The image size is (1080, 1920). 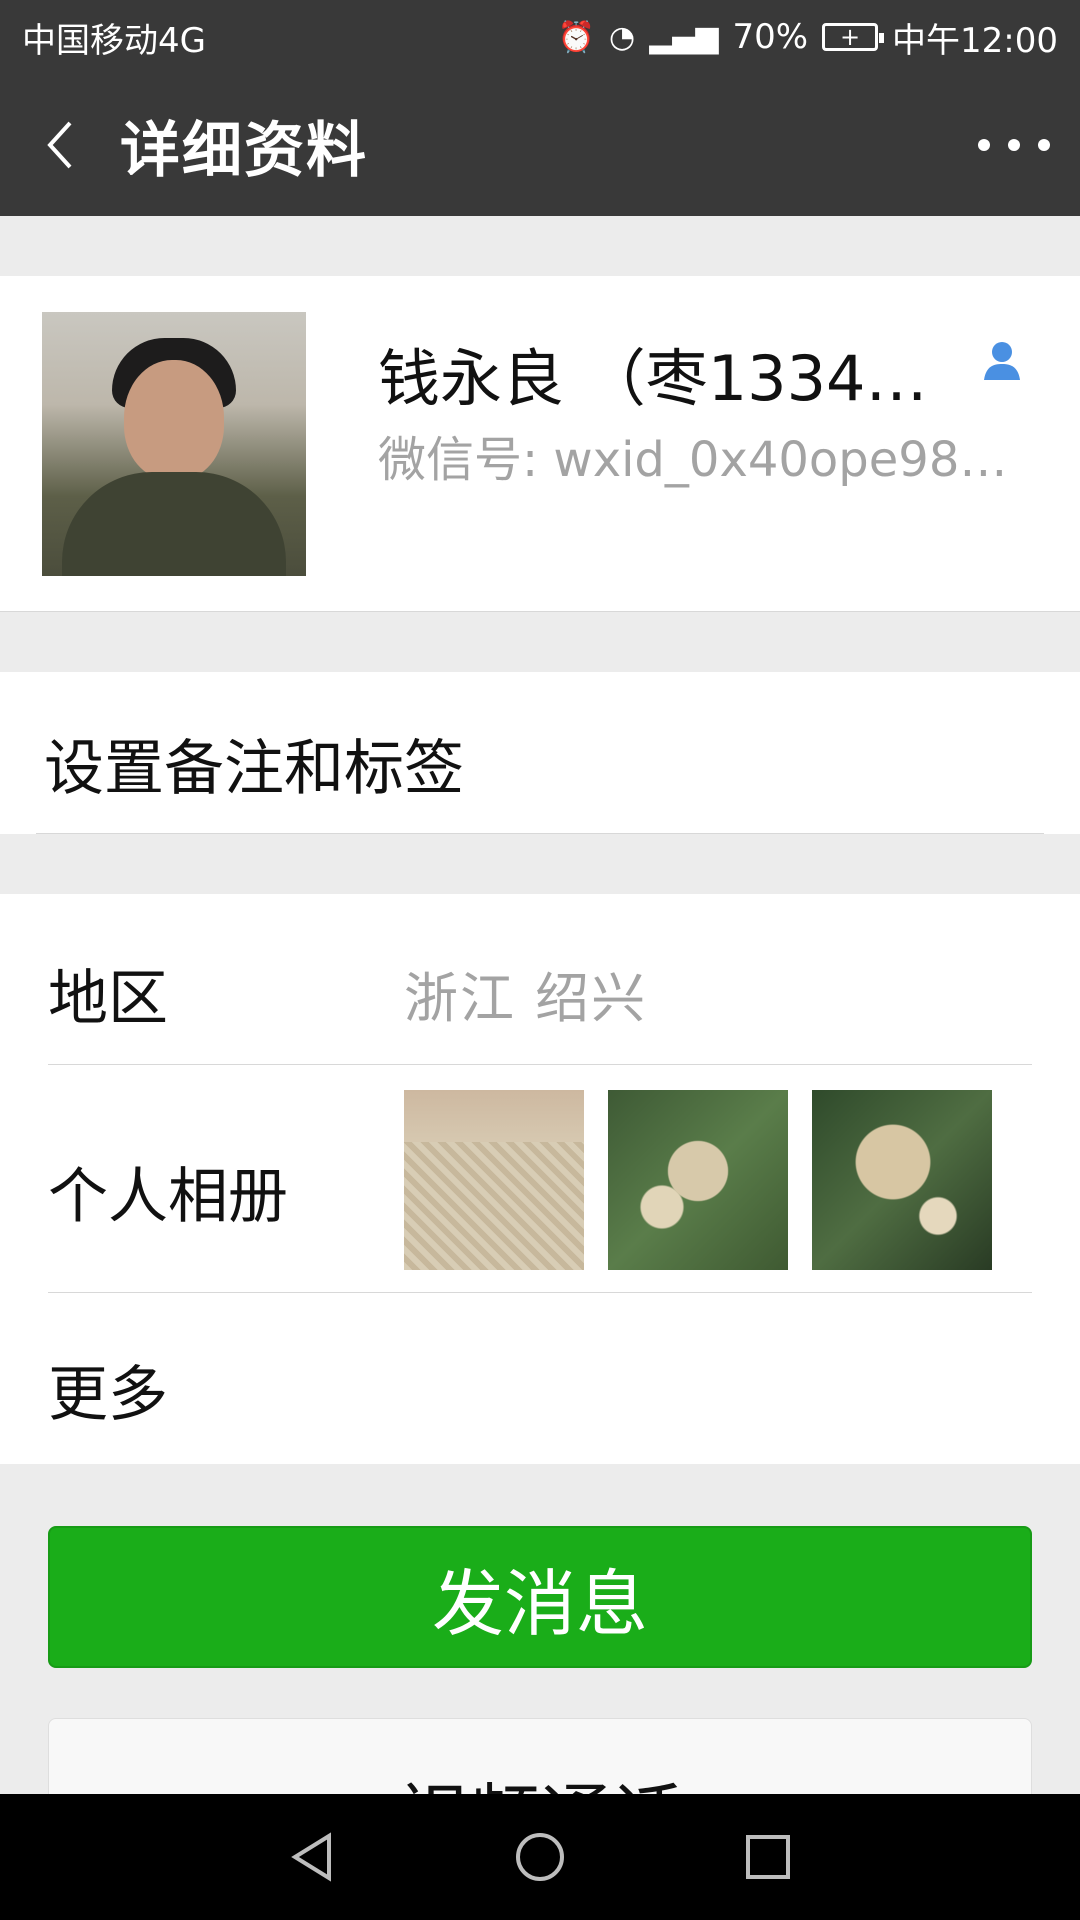 What do you see at coordinates (853, 37) in the screenshot?
I see `battery-icon: +` at bounding box center [853, 37].